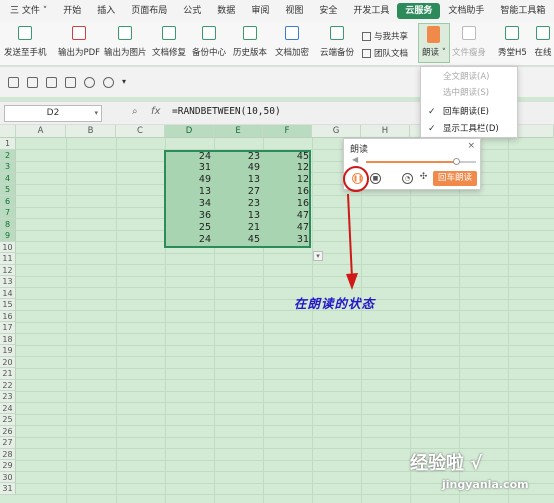 The width and height of the screenshot is (554, 503). I want to click on watermark-logo: 经验啦 √, so click(446, 463).